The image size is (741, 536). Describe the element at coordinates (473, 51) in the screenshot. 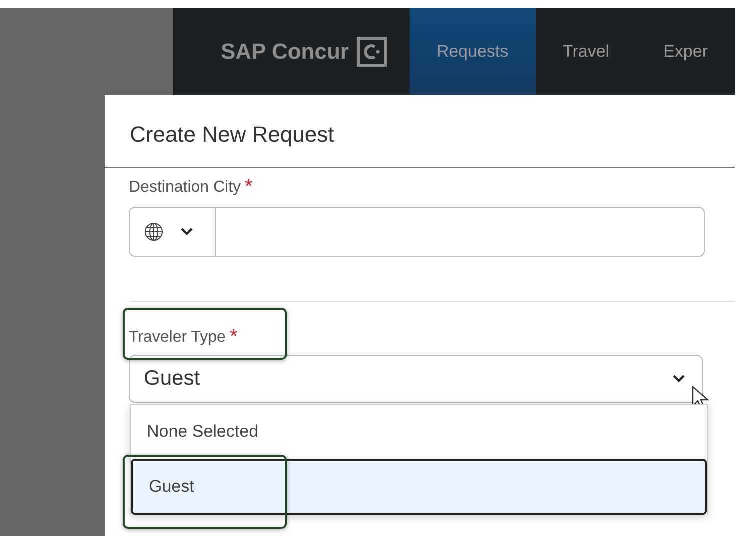

I see `nav-tab: Requests` at that location.